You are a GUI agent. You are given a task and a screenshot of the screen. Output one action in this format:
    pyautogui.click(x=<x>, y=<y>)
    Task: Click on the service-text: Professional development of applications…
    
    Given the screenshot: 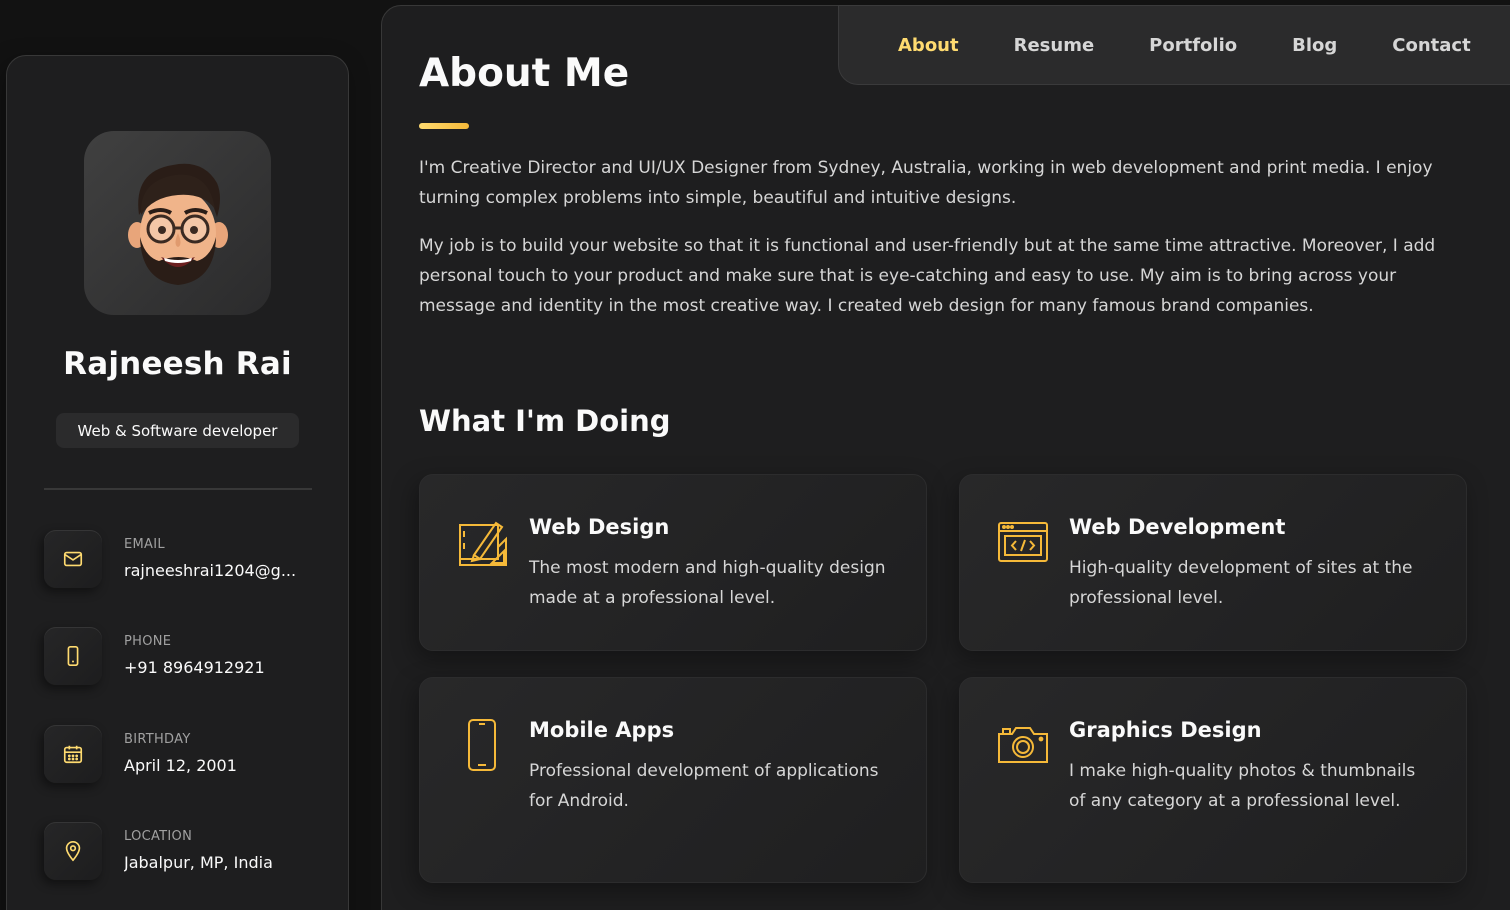 What is the action you would take?
    pyautogui.click(x=704, y=786)
    